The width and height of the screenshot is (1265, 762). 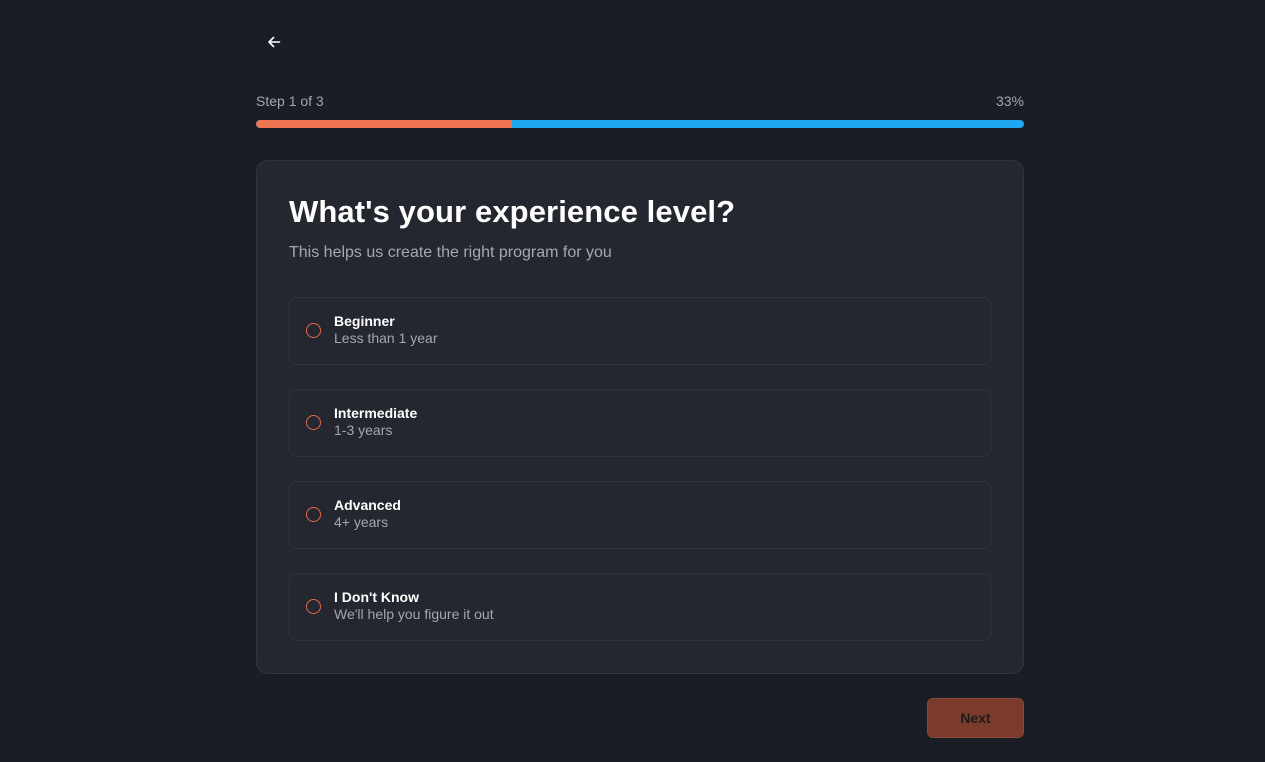 What do you see at coordinates (1009, 101) in the screenshot?
I see `progress-percent: 33%` at bounding box center [1009, 101].